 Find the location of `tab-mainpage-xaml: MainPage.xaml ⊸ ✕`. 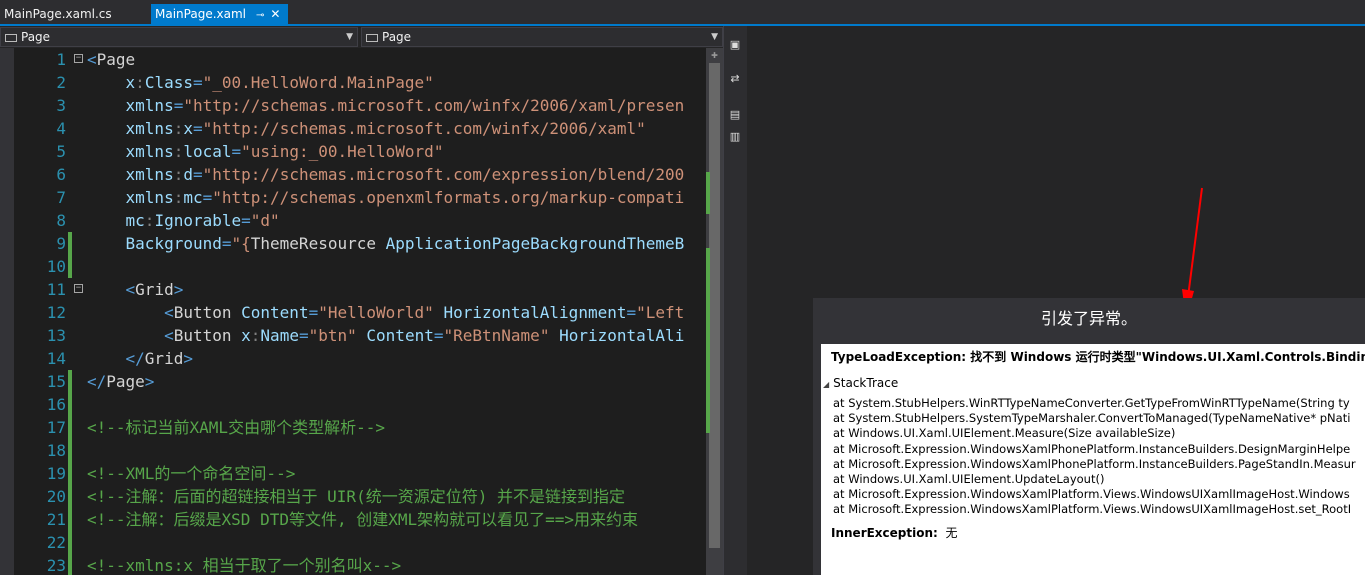

tab-mainpage-xaml: MainPage.xaml ⊸ ✕ is located at coordinates (219, 14).